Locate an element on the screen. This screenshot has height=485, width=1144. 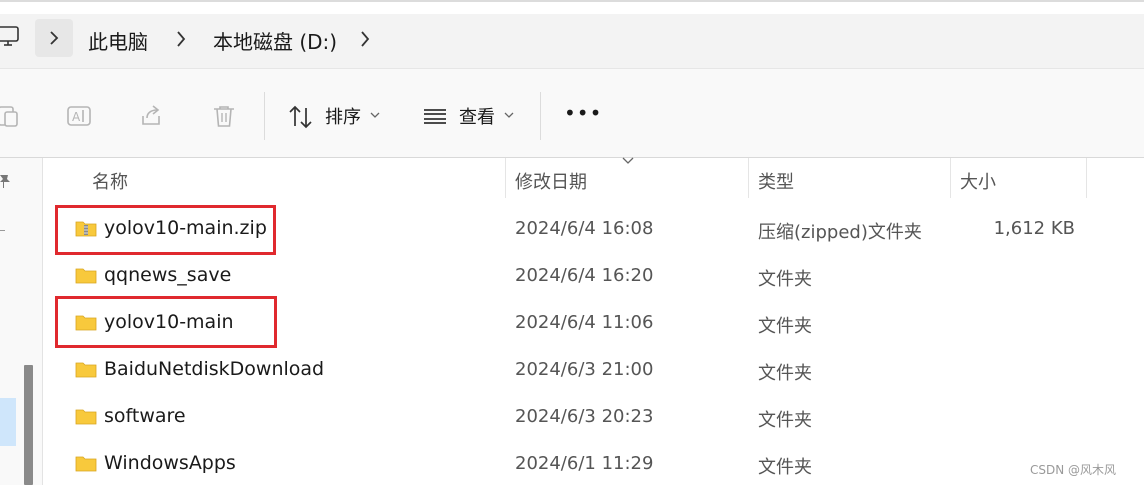
breadcrumb-this-pc: 此电脑 is located at coordinates (118, 40).